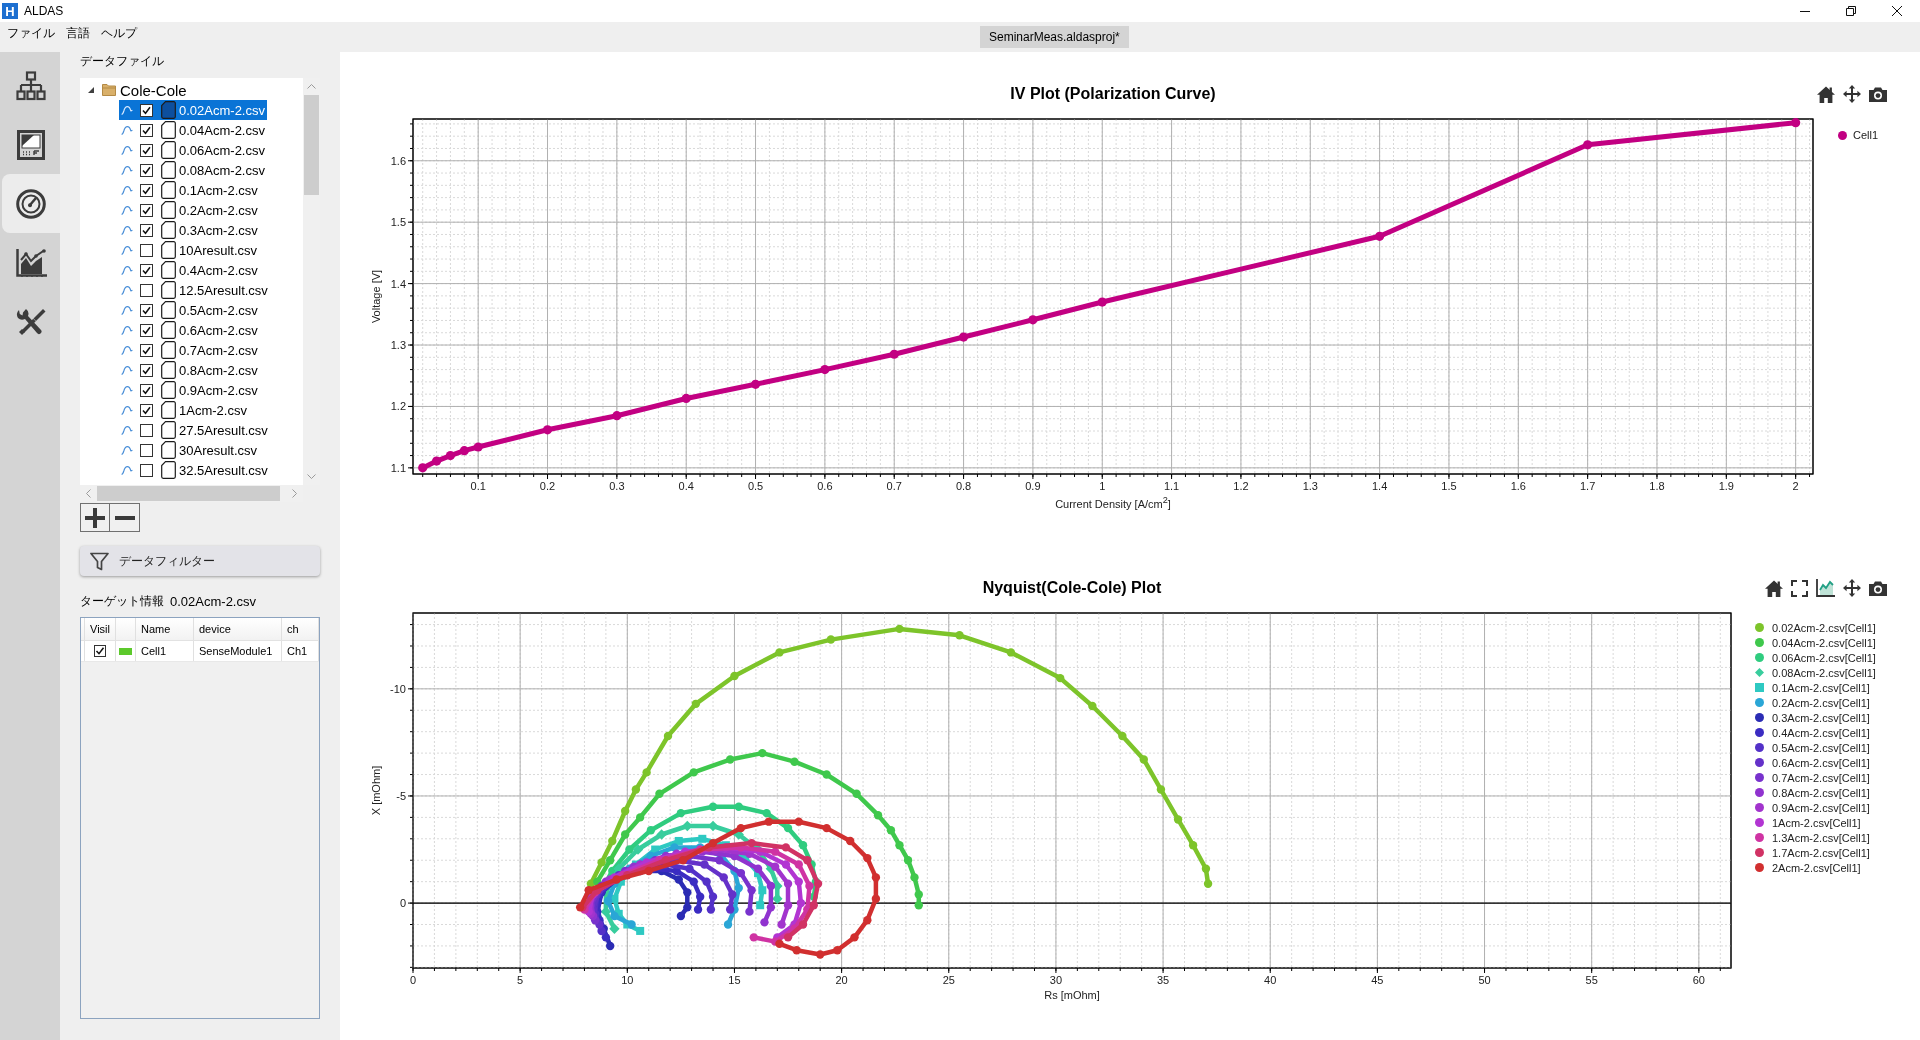 The height and width of the screenshot is (1040, 1920). What do you see at coordinates (44, 11) in the screenshot?
I see `window-title: ALDAS` at bounding box center [44, 11].